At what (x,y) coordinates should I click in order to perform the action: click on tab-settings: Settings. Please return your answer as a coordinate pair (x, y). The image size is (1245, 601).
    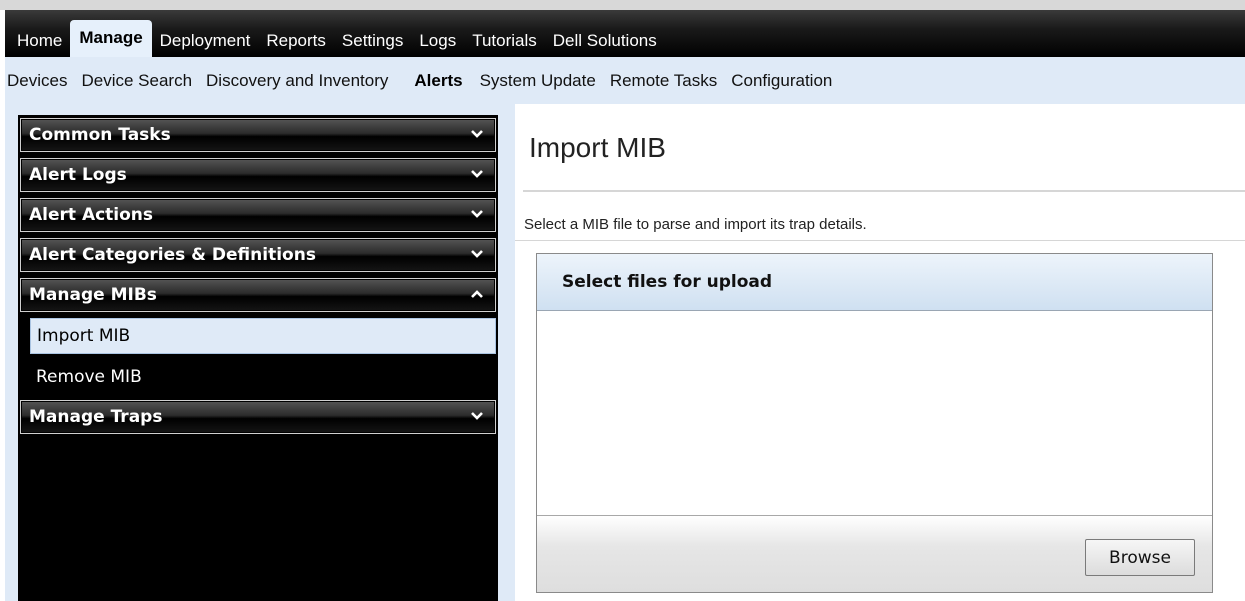
    Looking at the image, I should click on (372, 40).